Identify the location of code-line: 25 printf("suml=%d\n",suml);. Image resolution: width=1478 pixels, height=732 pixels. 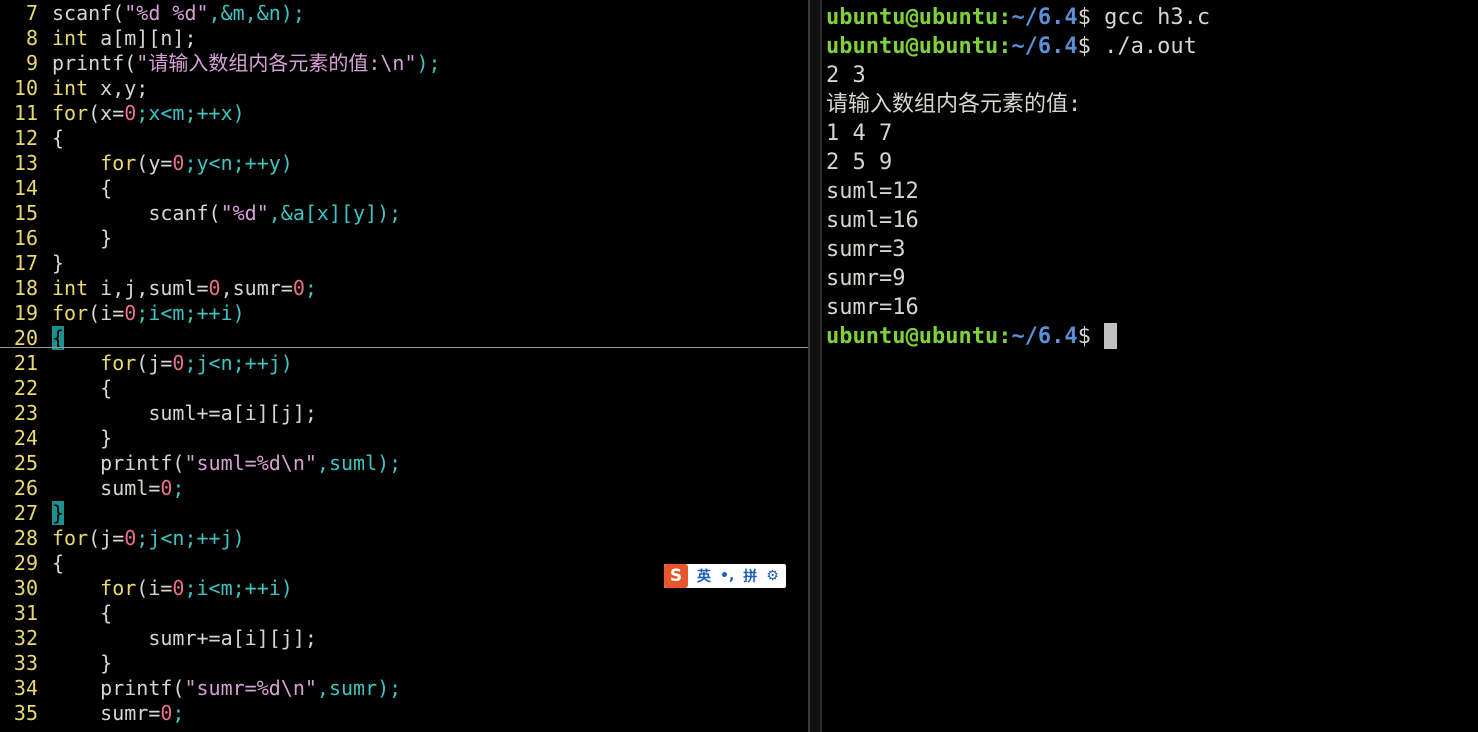
(404, 463).